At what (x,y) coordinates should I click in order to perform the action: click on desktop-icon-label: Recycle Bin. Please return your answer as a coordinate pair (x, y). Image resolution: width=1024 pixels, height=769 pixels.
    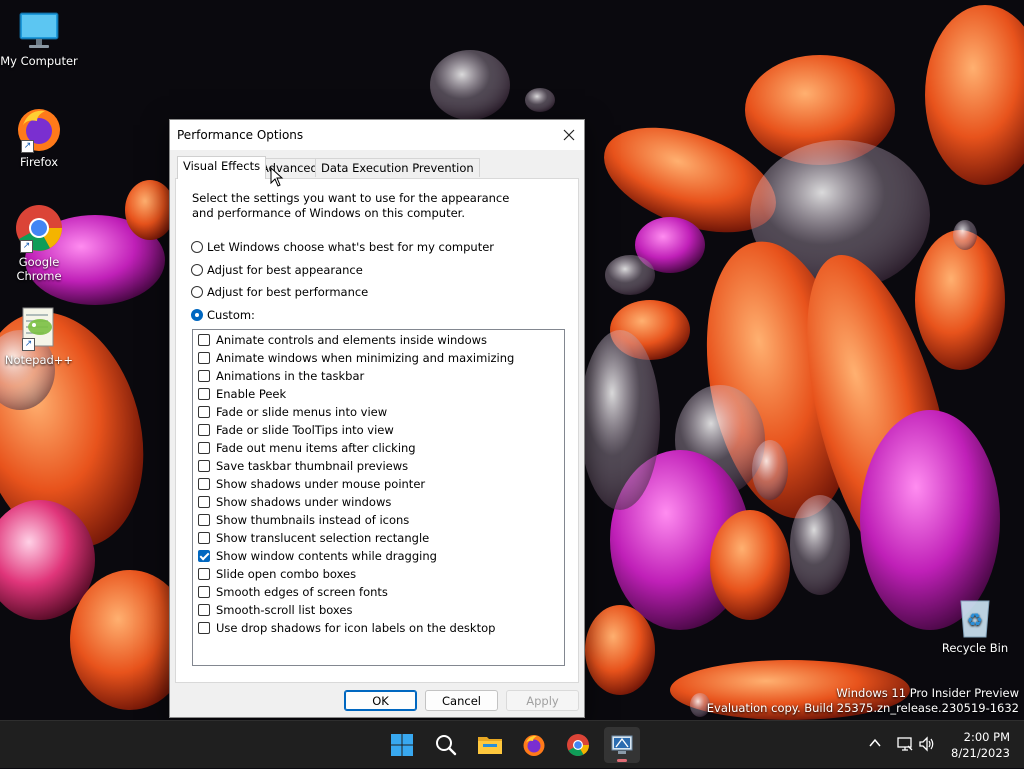
    Looking at the image, I should click on (975, 648).